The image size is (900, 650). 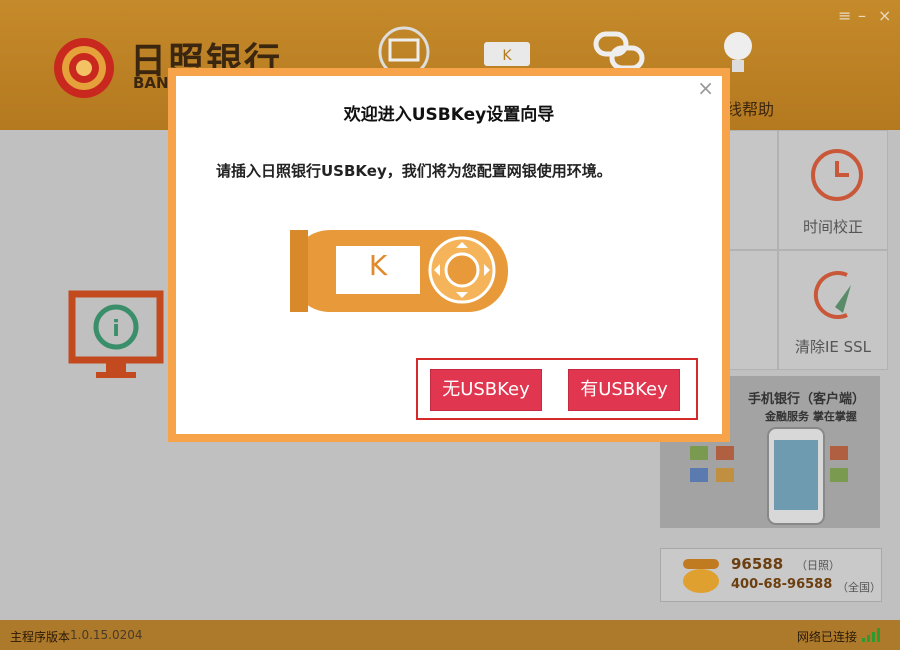 I want to click on hotline-local-number: 96588, so click(x=757, y=564).